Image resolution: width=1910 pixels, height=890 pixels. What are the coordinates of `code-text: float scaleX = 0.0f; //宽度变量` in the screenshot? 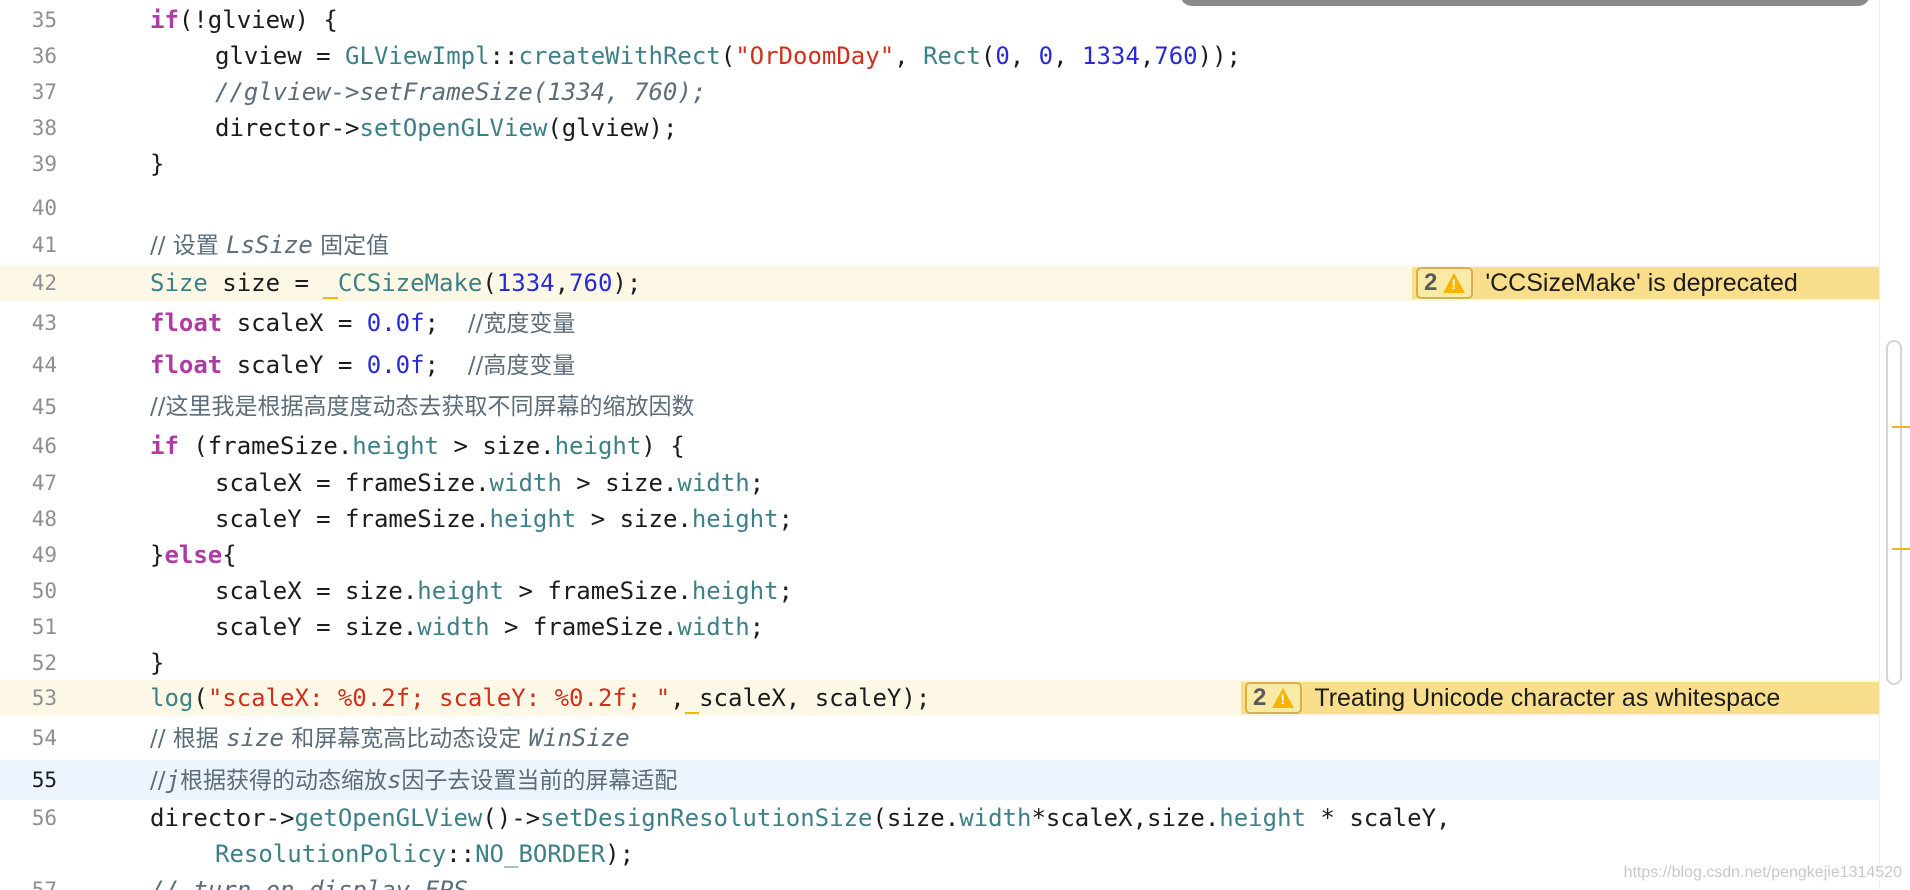 It's located at (363, 323).